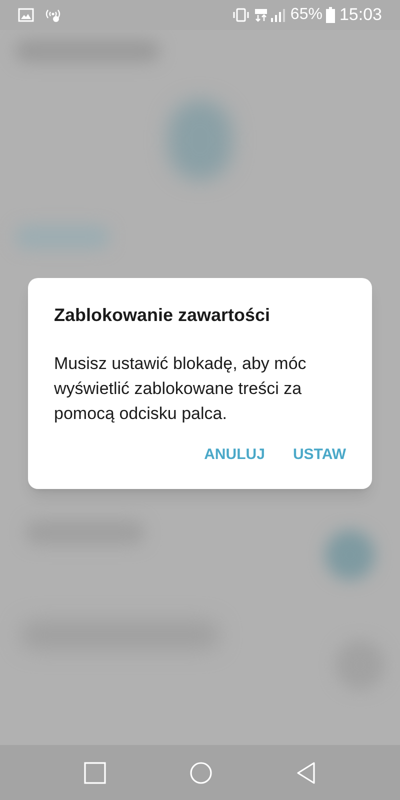 This screenshot has height=800, width=400. What do you see at coordinates (201, 773) in the screenshot?
I see `home-icon` at bounding box center [201, 773].